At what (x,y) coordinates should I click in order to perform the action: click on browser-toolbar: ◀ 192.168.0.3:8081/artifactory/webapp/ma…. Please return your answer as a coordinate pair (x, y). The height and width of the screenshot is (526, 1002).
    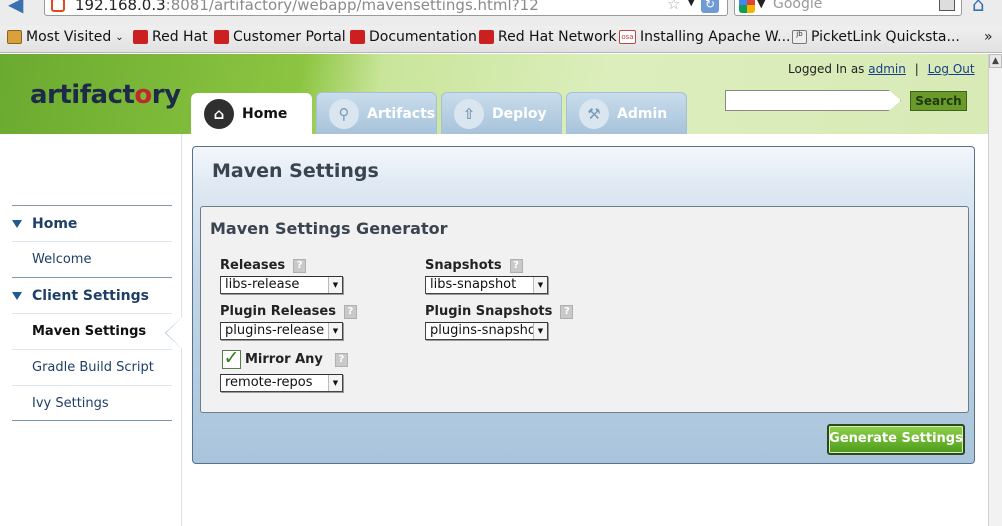
    Looking at the image, I should click on (501, 13).